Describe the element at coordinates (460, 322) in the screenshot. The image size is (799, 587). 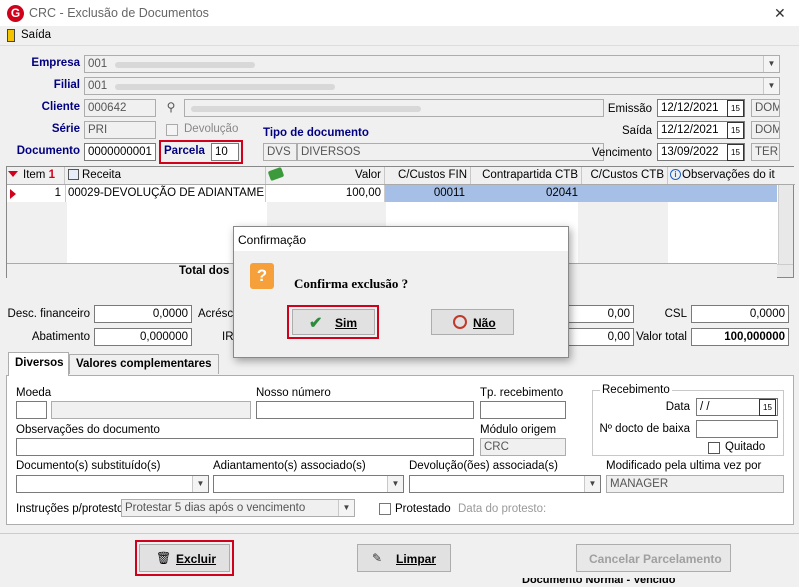
I see `cancel-circle-icon` at that location.